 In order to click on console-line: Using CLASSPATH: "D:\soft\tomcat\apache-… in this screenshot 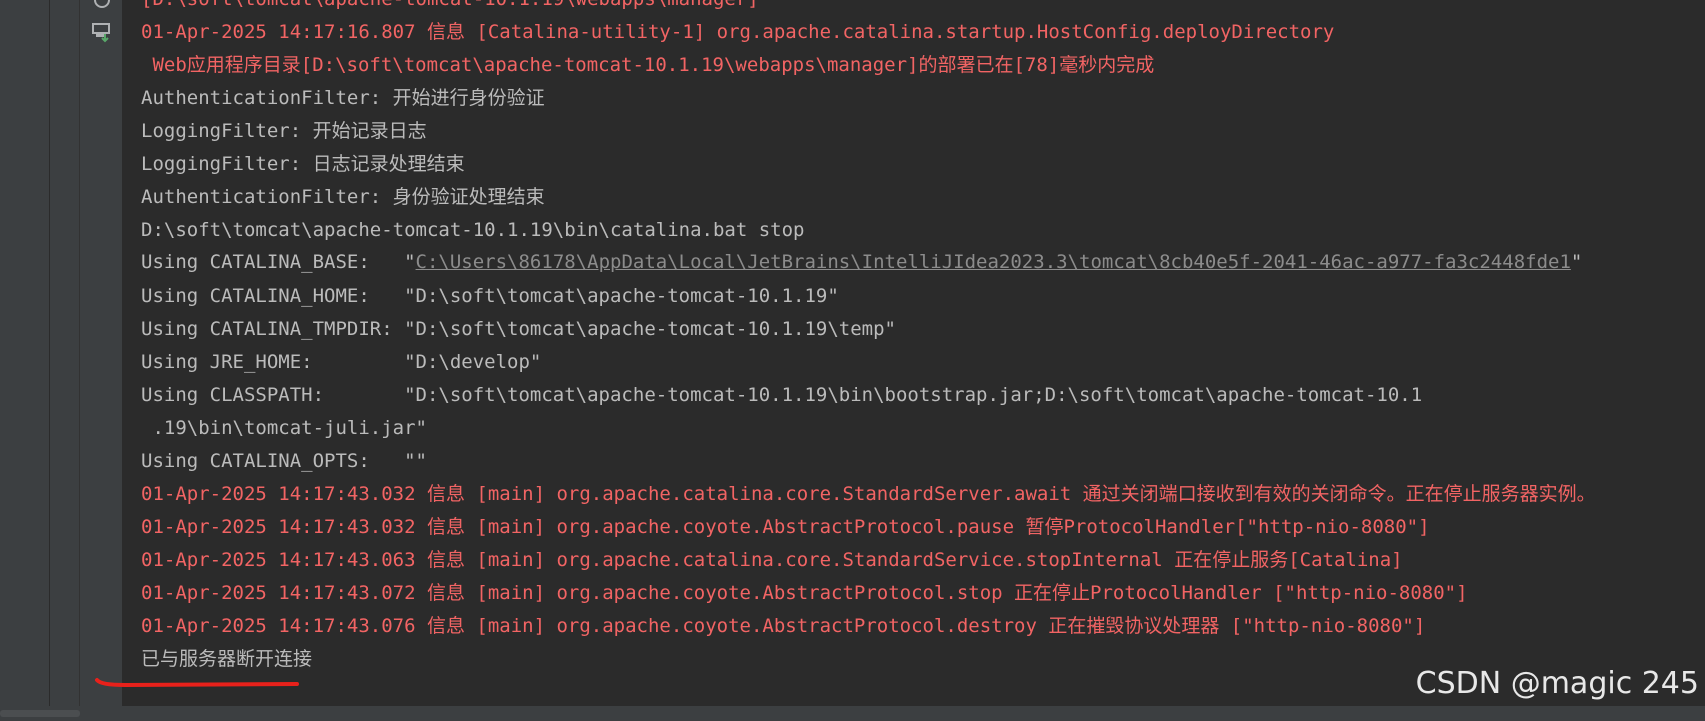, I will do `click(782, 395)`.